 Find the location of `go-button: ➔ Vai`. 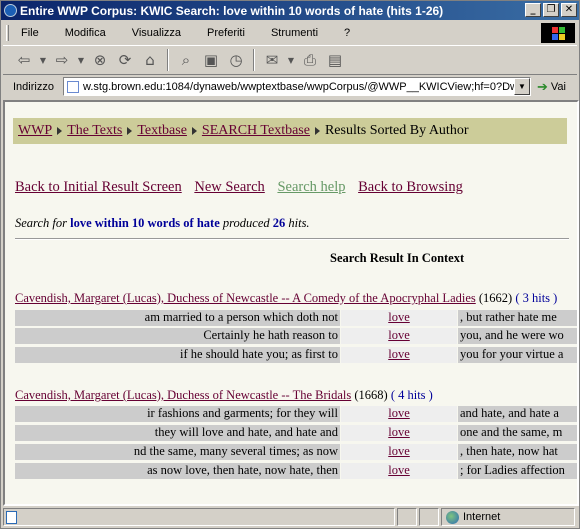

go-button: ➔ Vai is located at coordinates (551, 87).